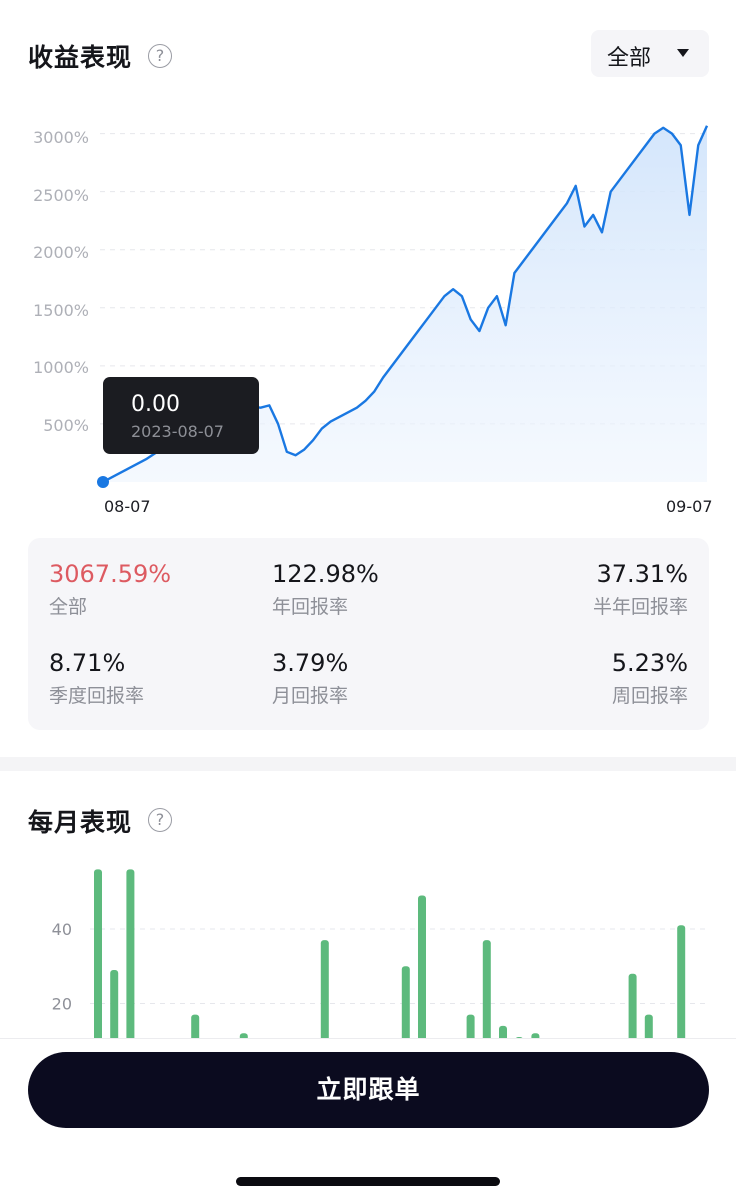 The width and height of the screenshot is (736, 1200). Describe the element at coordinates (181, 415) in the screenshot. I see `chart-tooltip: 0.00 2023-08-07` at that location.